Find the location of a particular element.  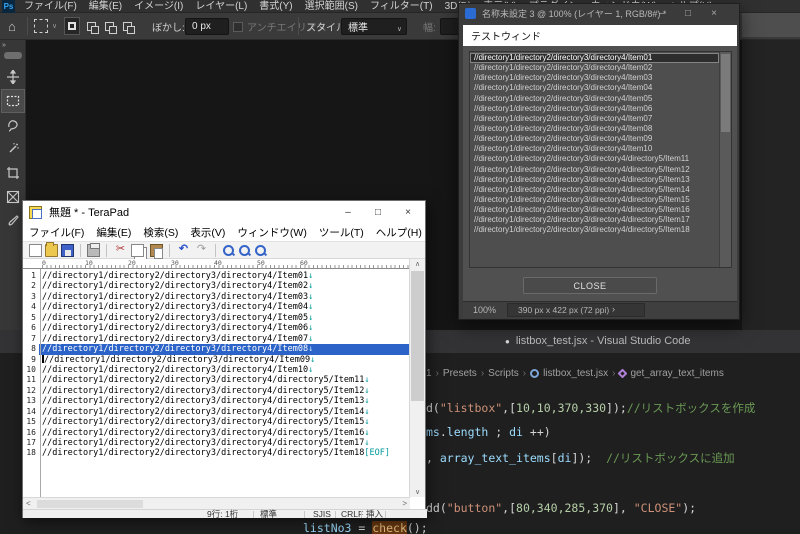

code-line: dd("button",[80,340,285,370], "CLOSE"); is located at coordinates (561, 508).